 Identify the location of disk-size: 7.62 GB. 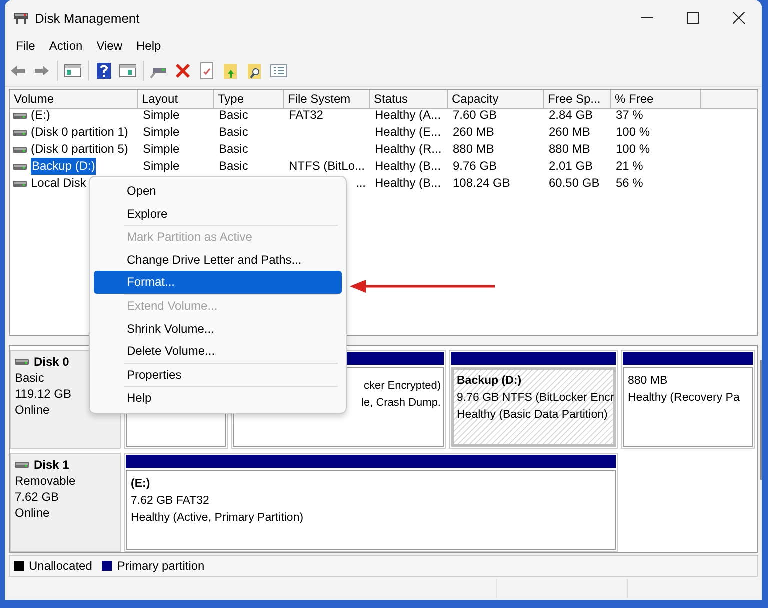
(37, 497).